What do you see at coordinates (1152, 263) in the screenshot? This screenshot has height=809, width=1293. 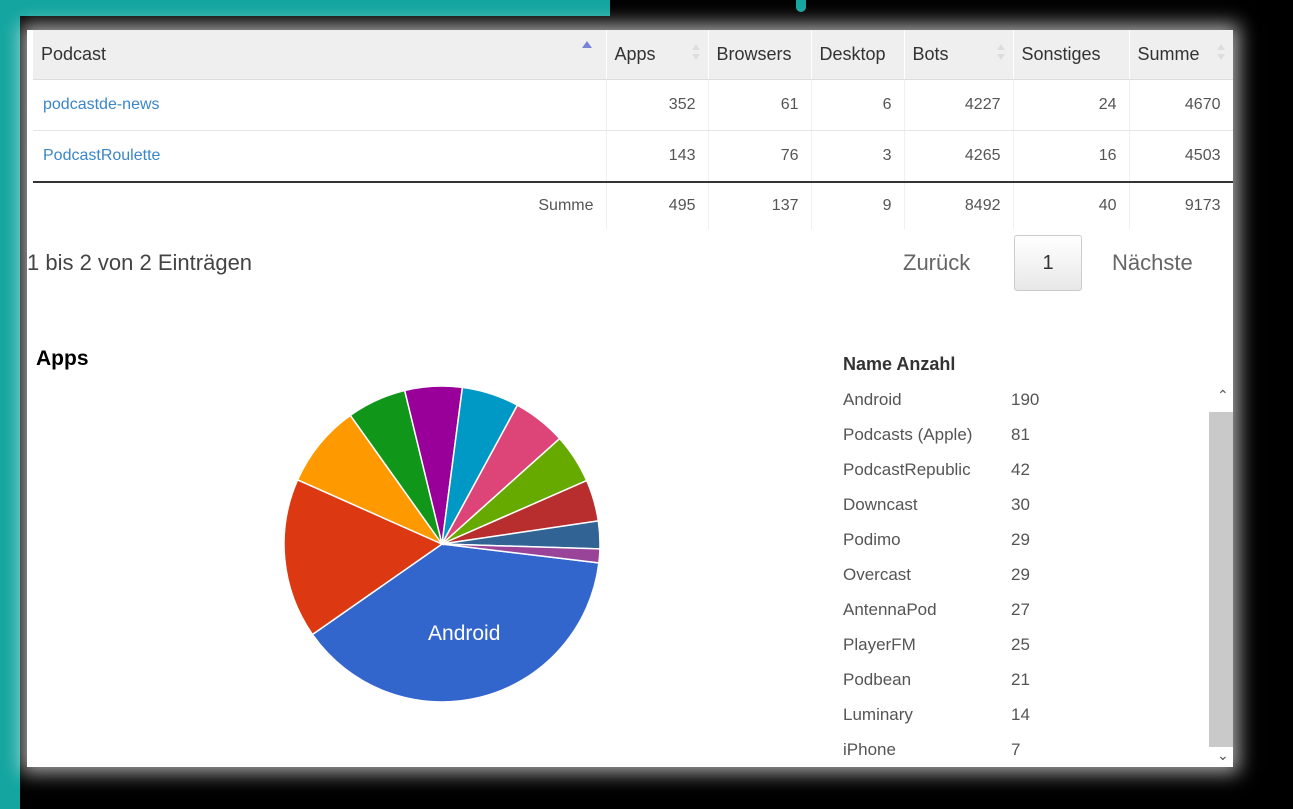 I see `pagination-next-button: Nächste` at bounding box center [1152, 263].